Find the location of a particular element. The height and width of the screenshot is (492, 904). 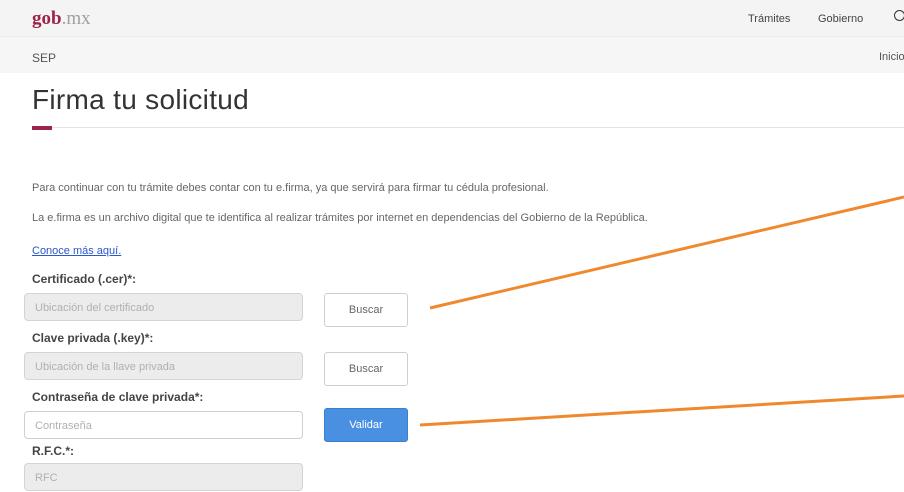

annotation-arrow-validar is located at coordinates (661, 410).